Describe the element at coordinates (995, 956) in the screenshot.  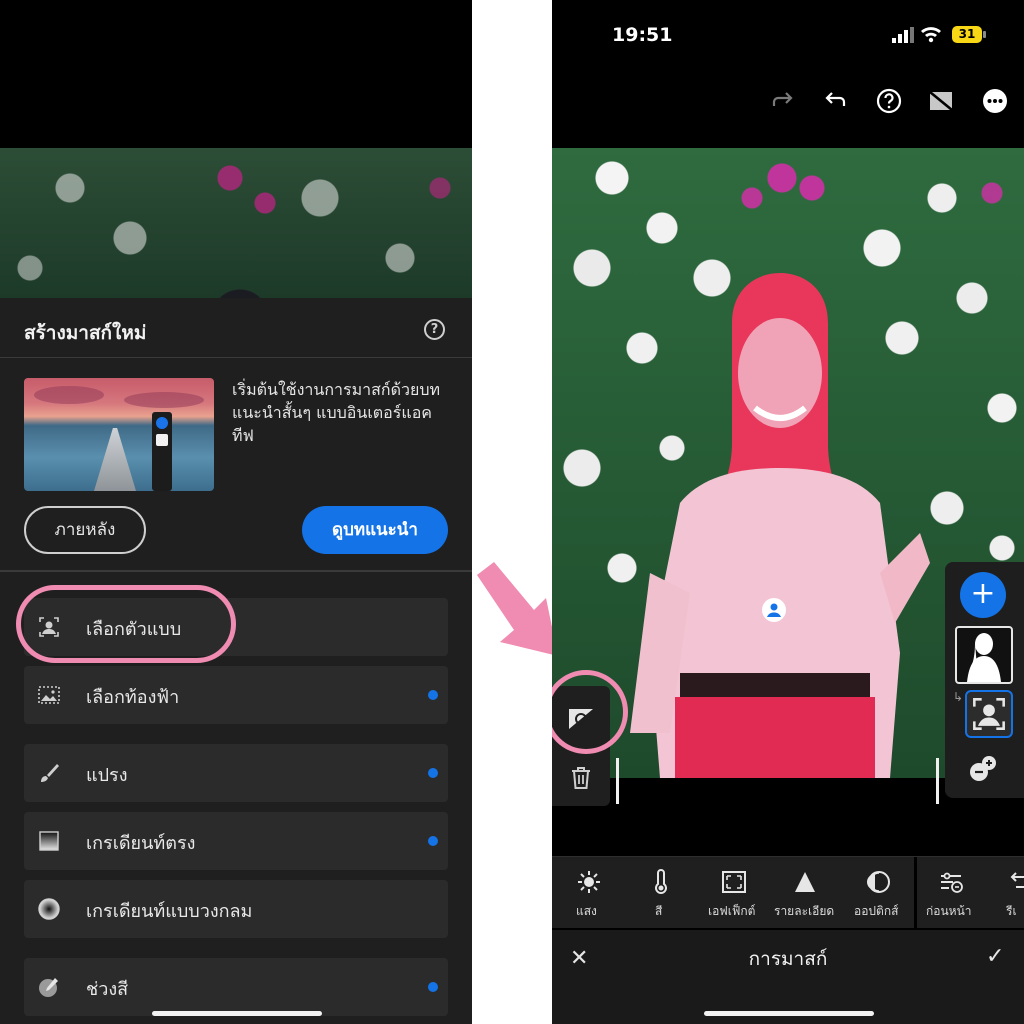
I see `checkmark-icon: ✓` at that location.